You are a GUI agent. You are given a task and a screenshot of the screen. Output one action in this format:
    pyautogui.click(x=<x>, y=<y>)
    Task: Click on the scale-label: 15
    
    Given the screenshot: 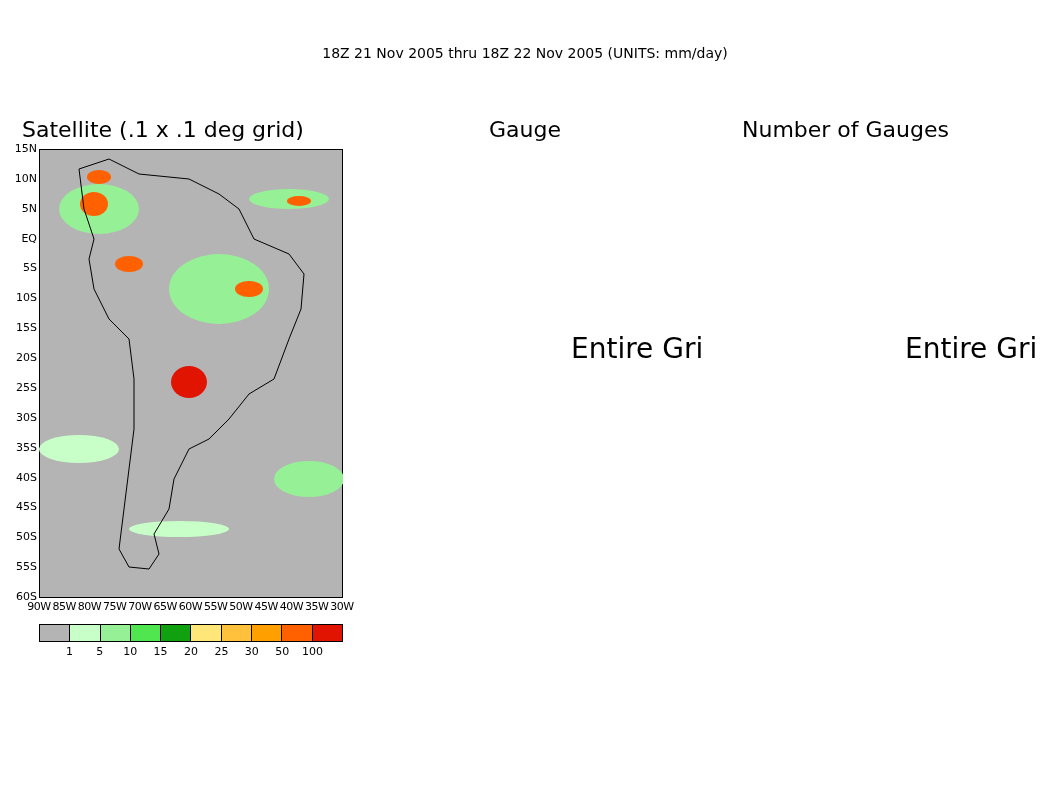 What is the action you would take?
    pyautogui.click(x=160, y=652)
    